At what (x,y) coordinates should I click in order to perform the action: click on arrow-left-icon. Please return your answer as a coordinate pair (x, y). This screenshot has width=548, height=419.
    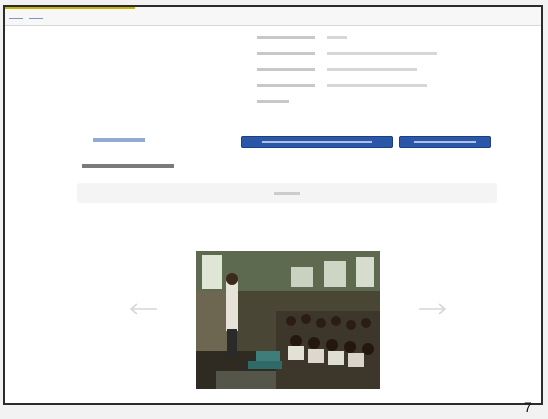
    Looking at the image, I should click on (143, 309).